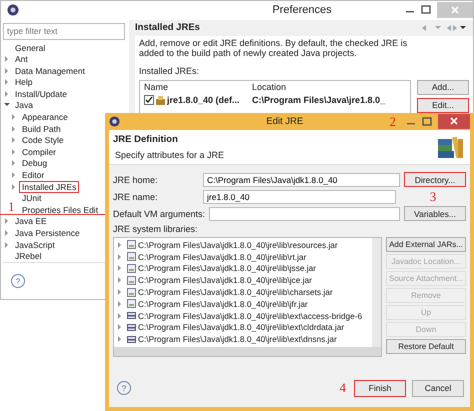 The width and height of the screenshot is (474, 411). I want to click on input-field: C:\Program Files\Java\jdk1.8.0_40, so click(301, 179).